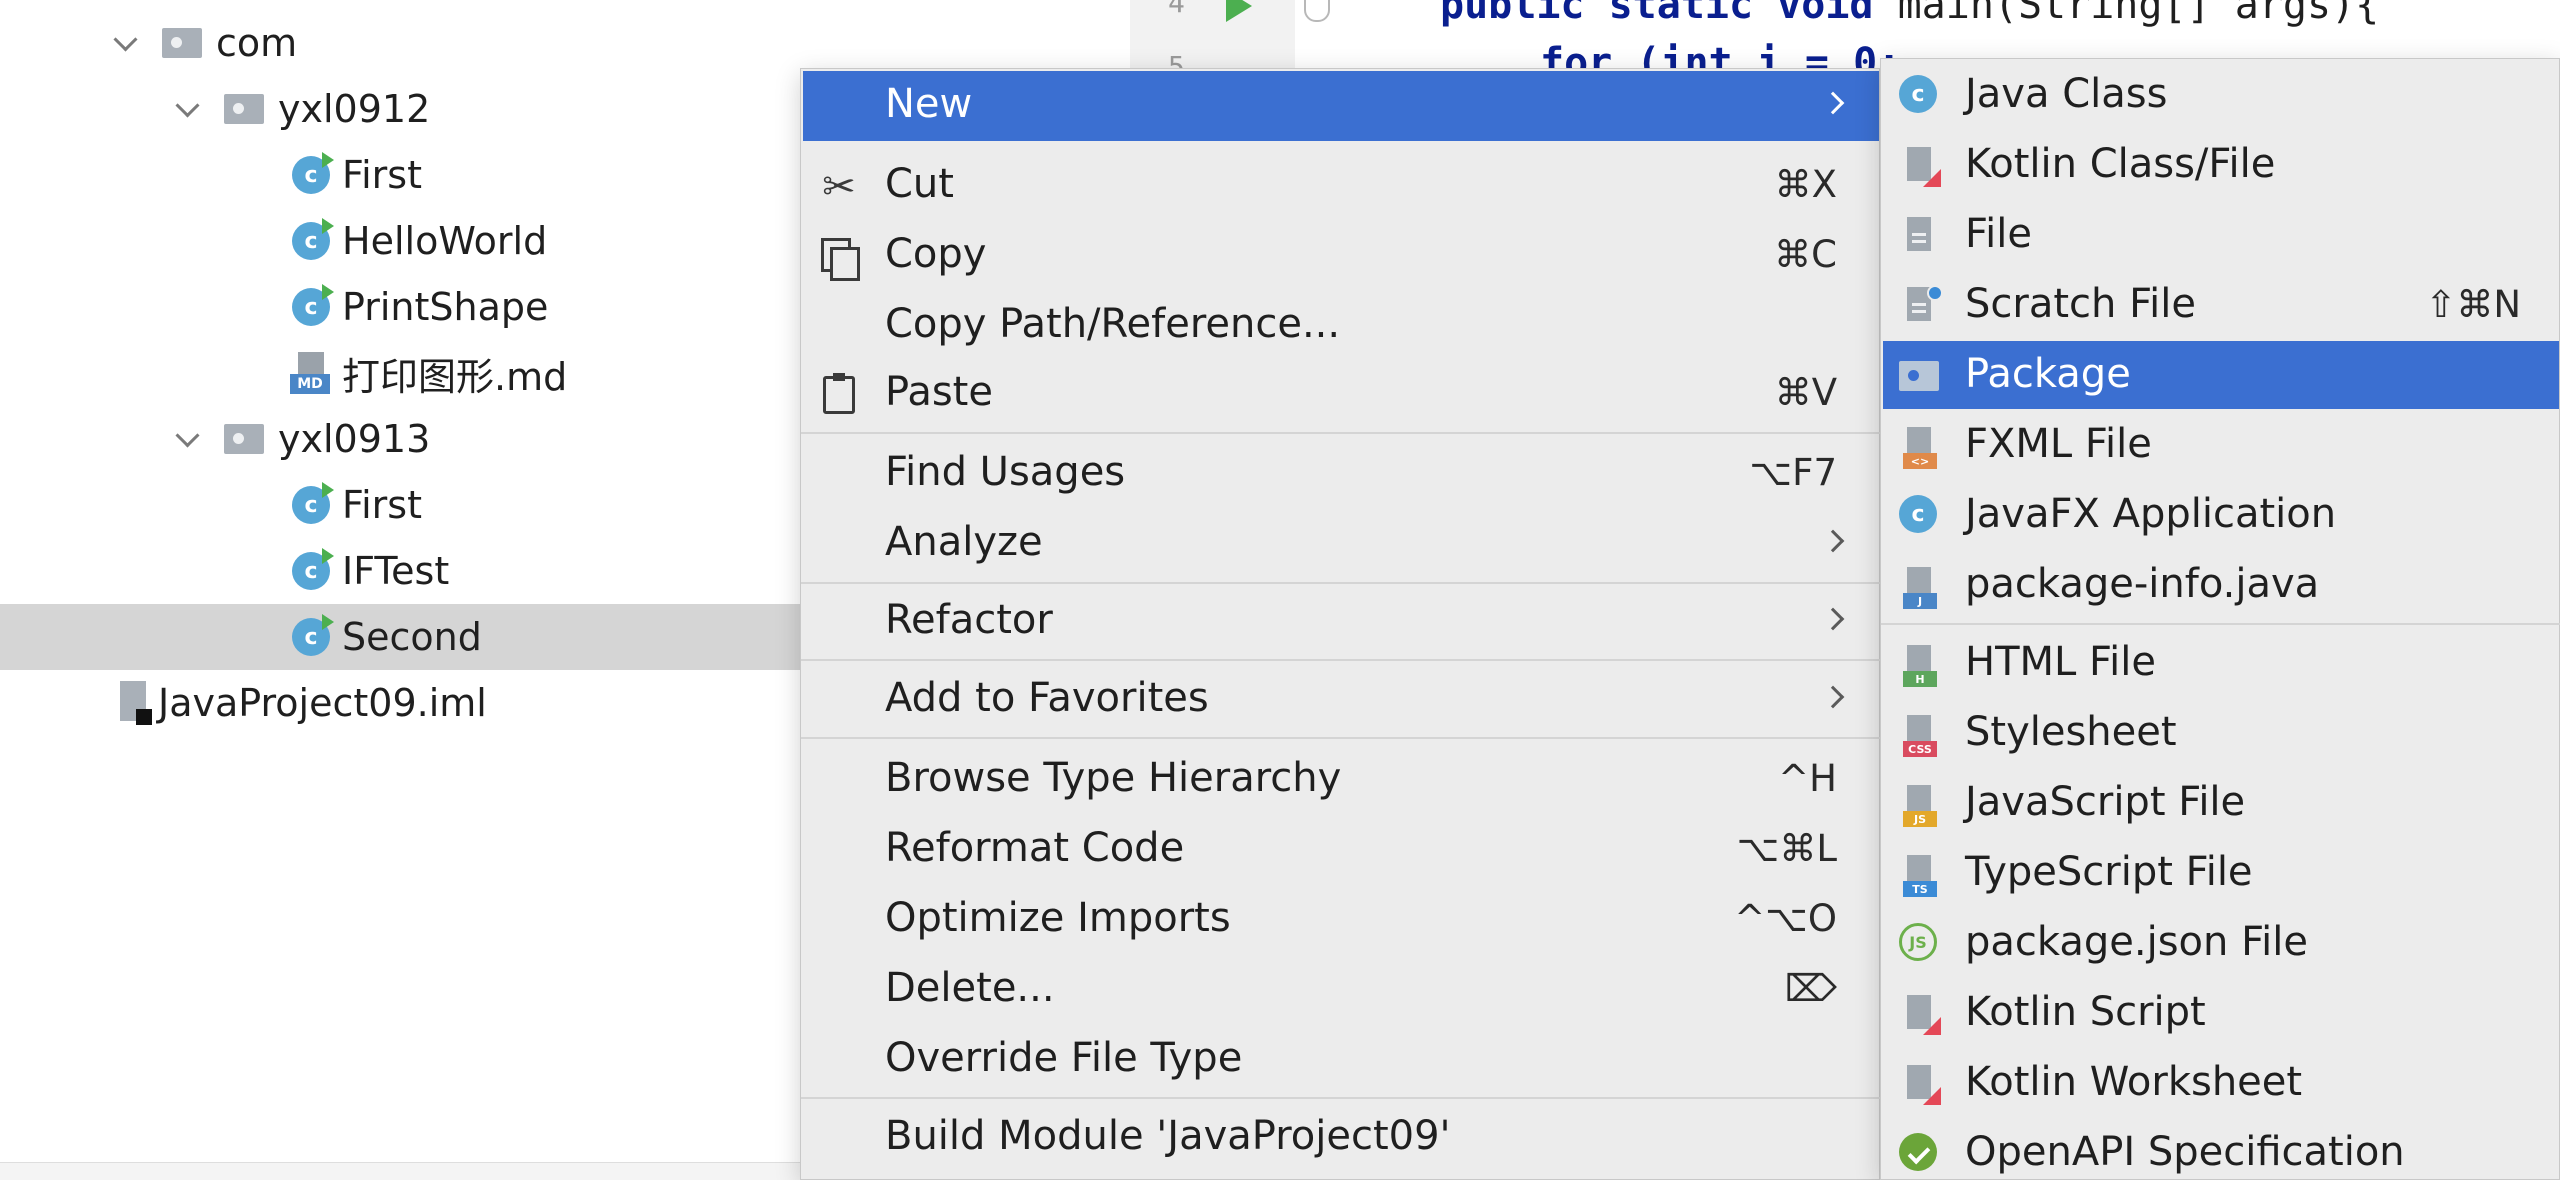 This screenshot has height=1180, width=2560. I want to click on menu-item-new: New, so click(1341, 106).